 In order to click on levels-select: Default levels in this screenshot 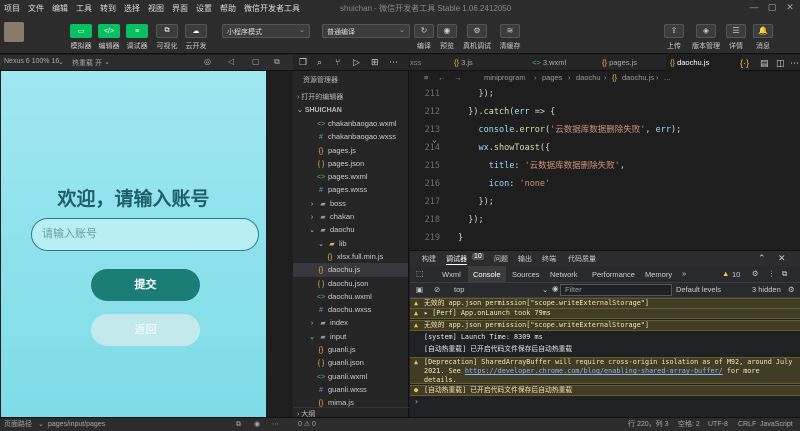, I will do `click(698, 289)`.